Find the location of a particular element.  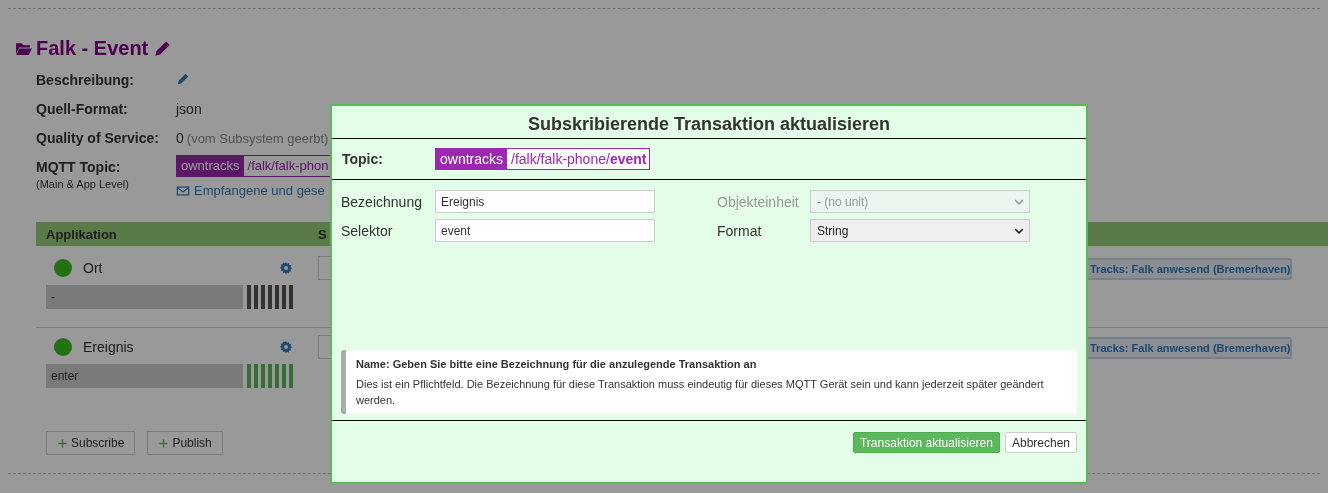

dropdown: String is located at coordinates (920, 230).